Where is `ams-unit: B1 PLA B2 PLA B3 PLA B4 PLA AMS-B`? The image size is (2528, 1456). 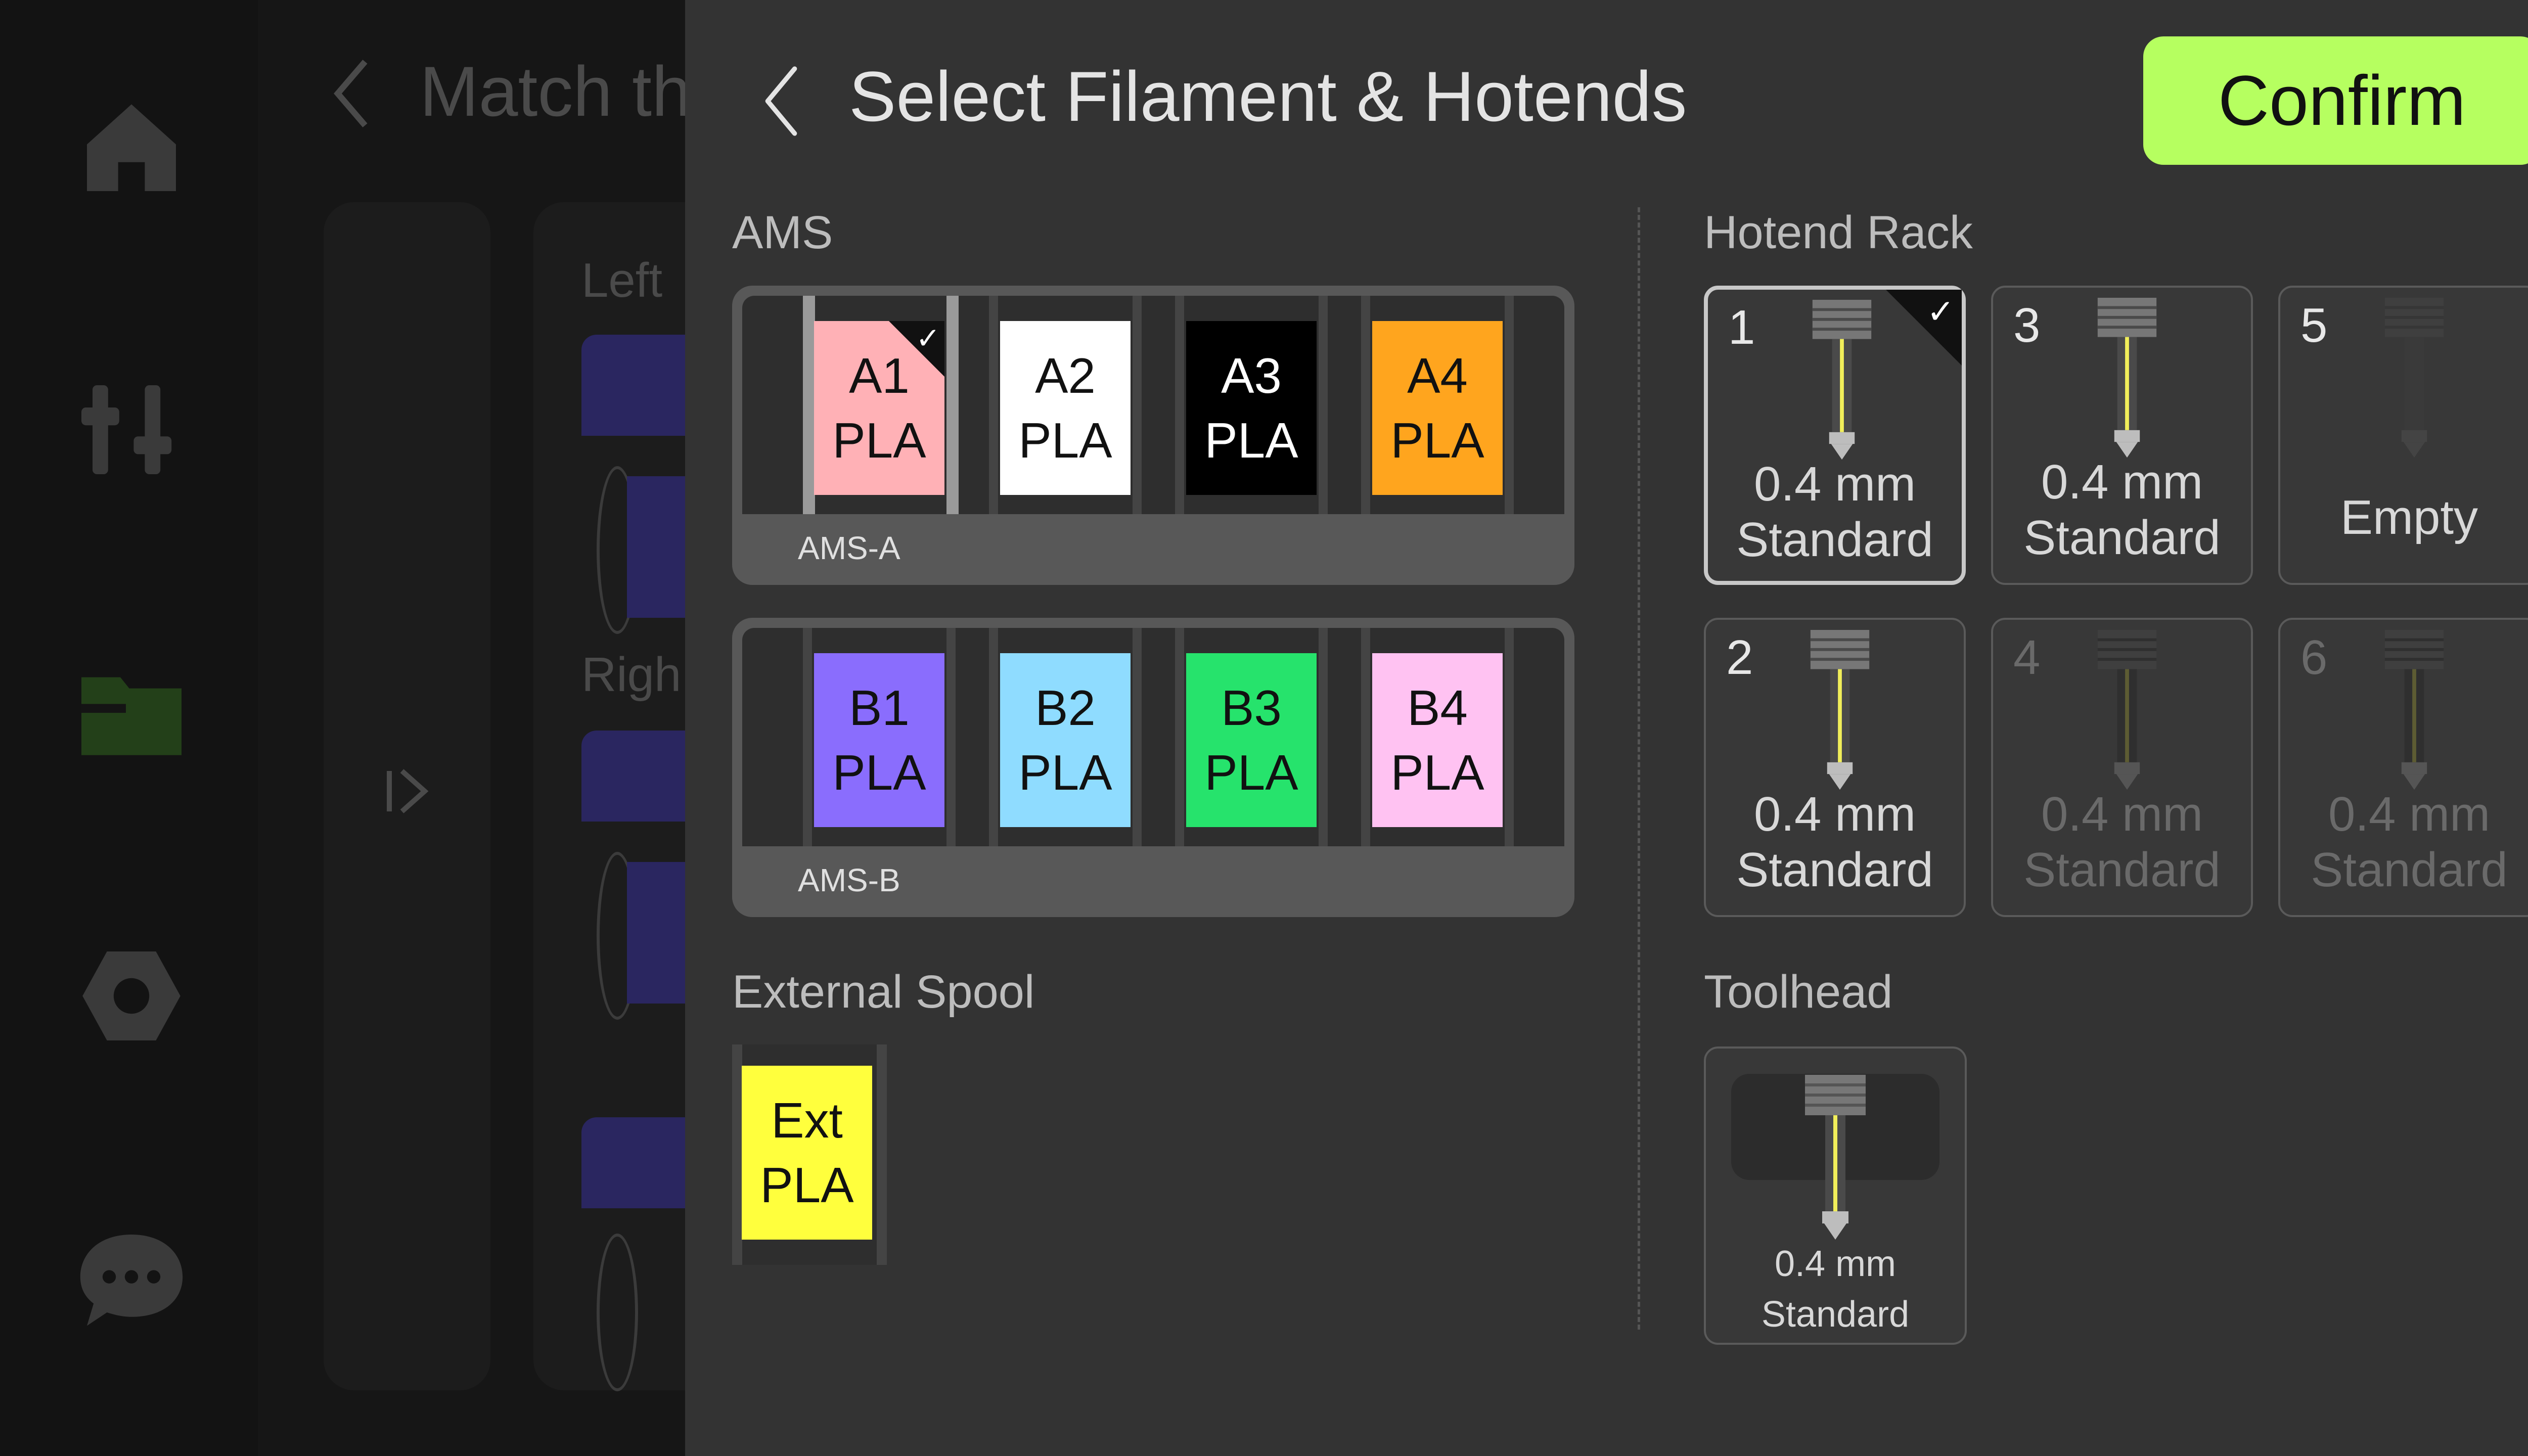
ams-unit: B1 PLA B2 PLA B3 PLA B4 PLA AMS-B is located at coordinates (1153, 767).